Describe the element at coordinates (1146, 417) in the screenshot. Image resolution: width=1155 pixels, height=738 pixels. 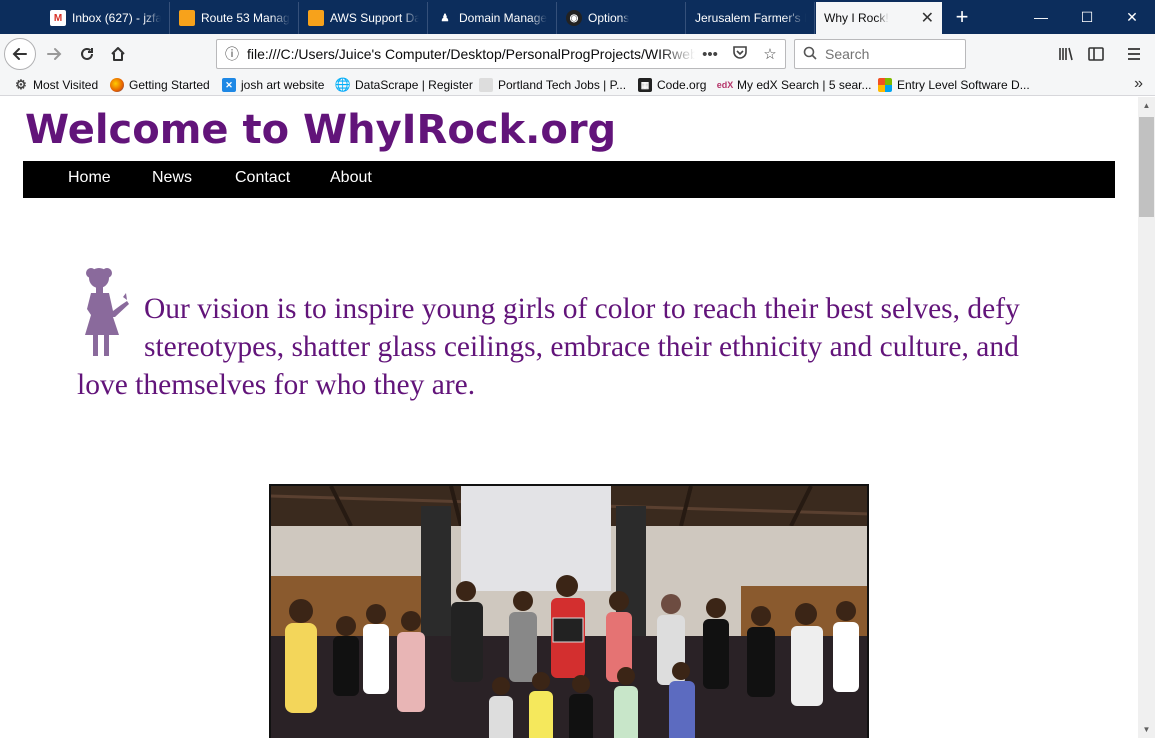
I see `page-scrollbar: ▲ ▼` at that location.